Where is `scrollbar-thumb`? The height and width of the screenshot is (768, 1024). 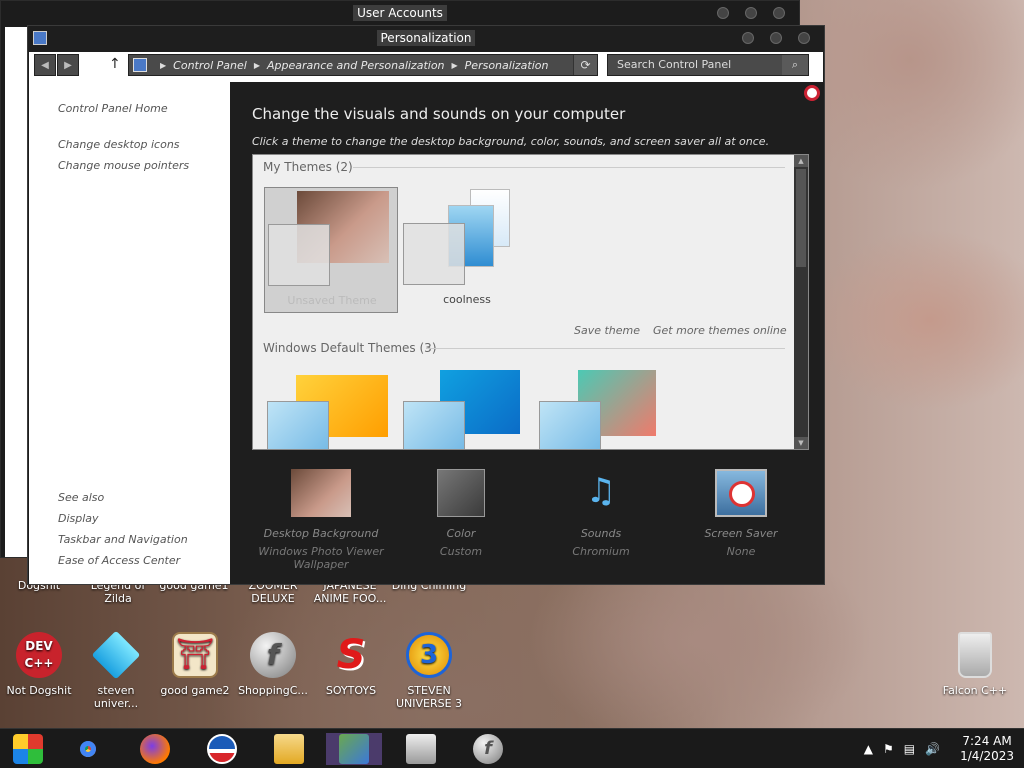
scrollbar-thumb is located at coordinates (801, 218).